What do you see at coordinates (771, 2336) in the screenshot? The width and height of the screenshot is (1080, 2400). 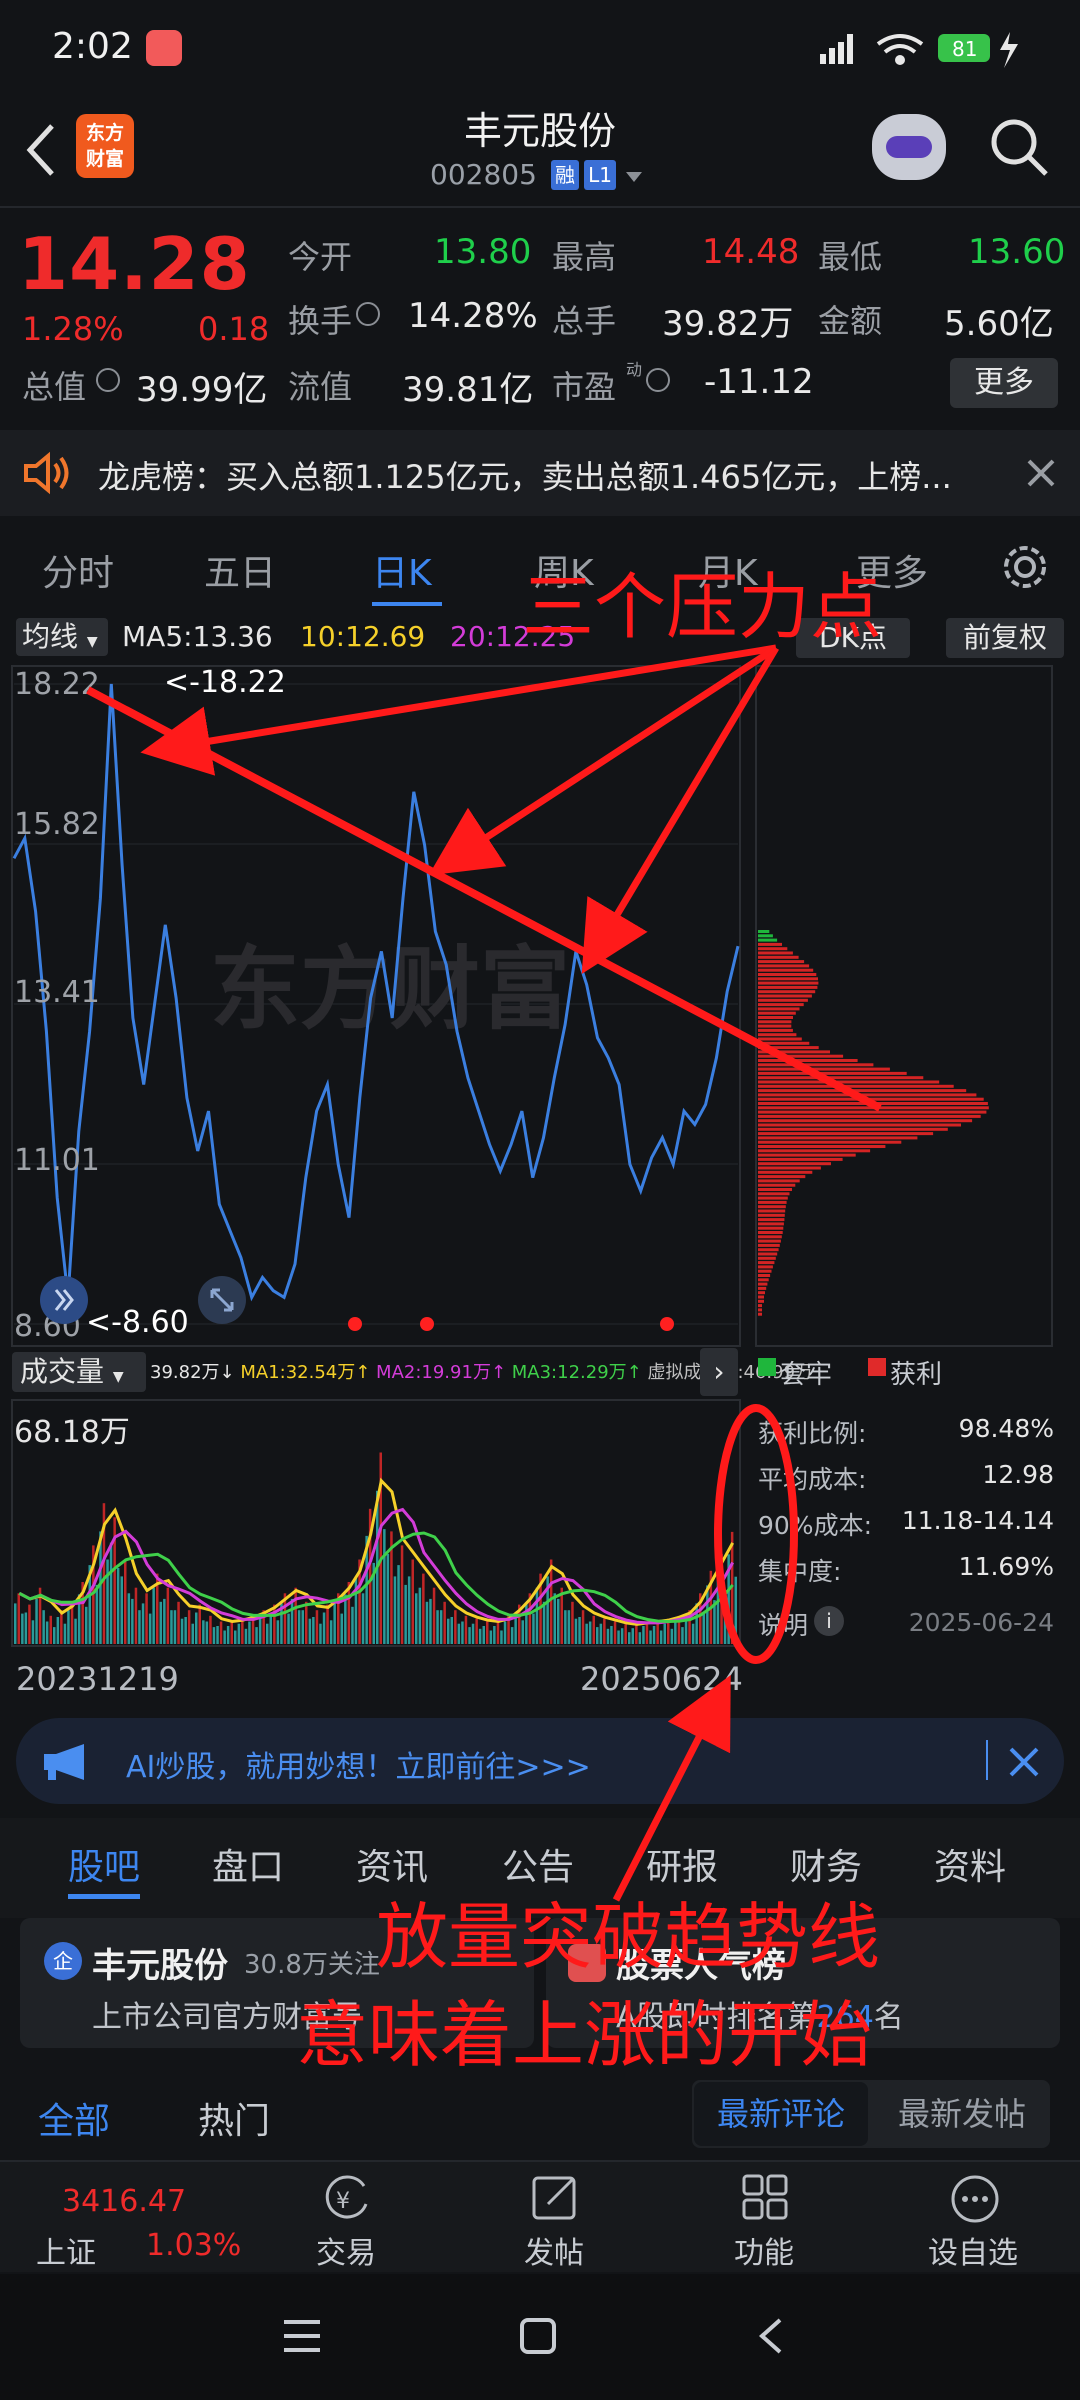 I see `back-nav-icon` at bounding box center [771, 2336].